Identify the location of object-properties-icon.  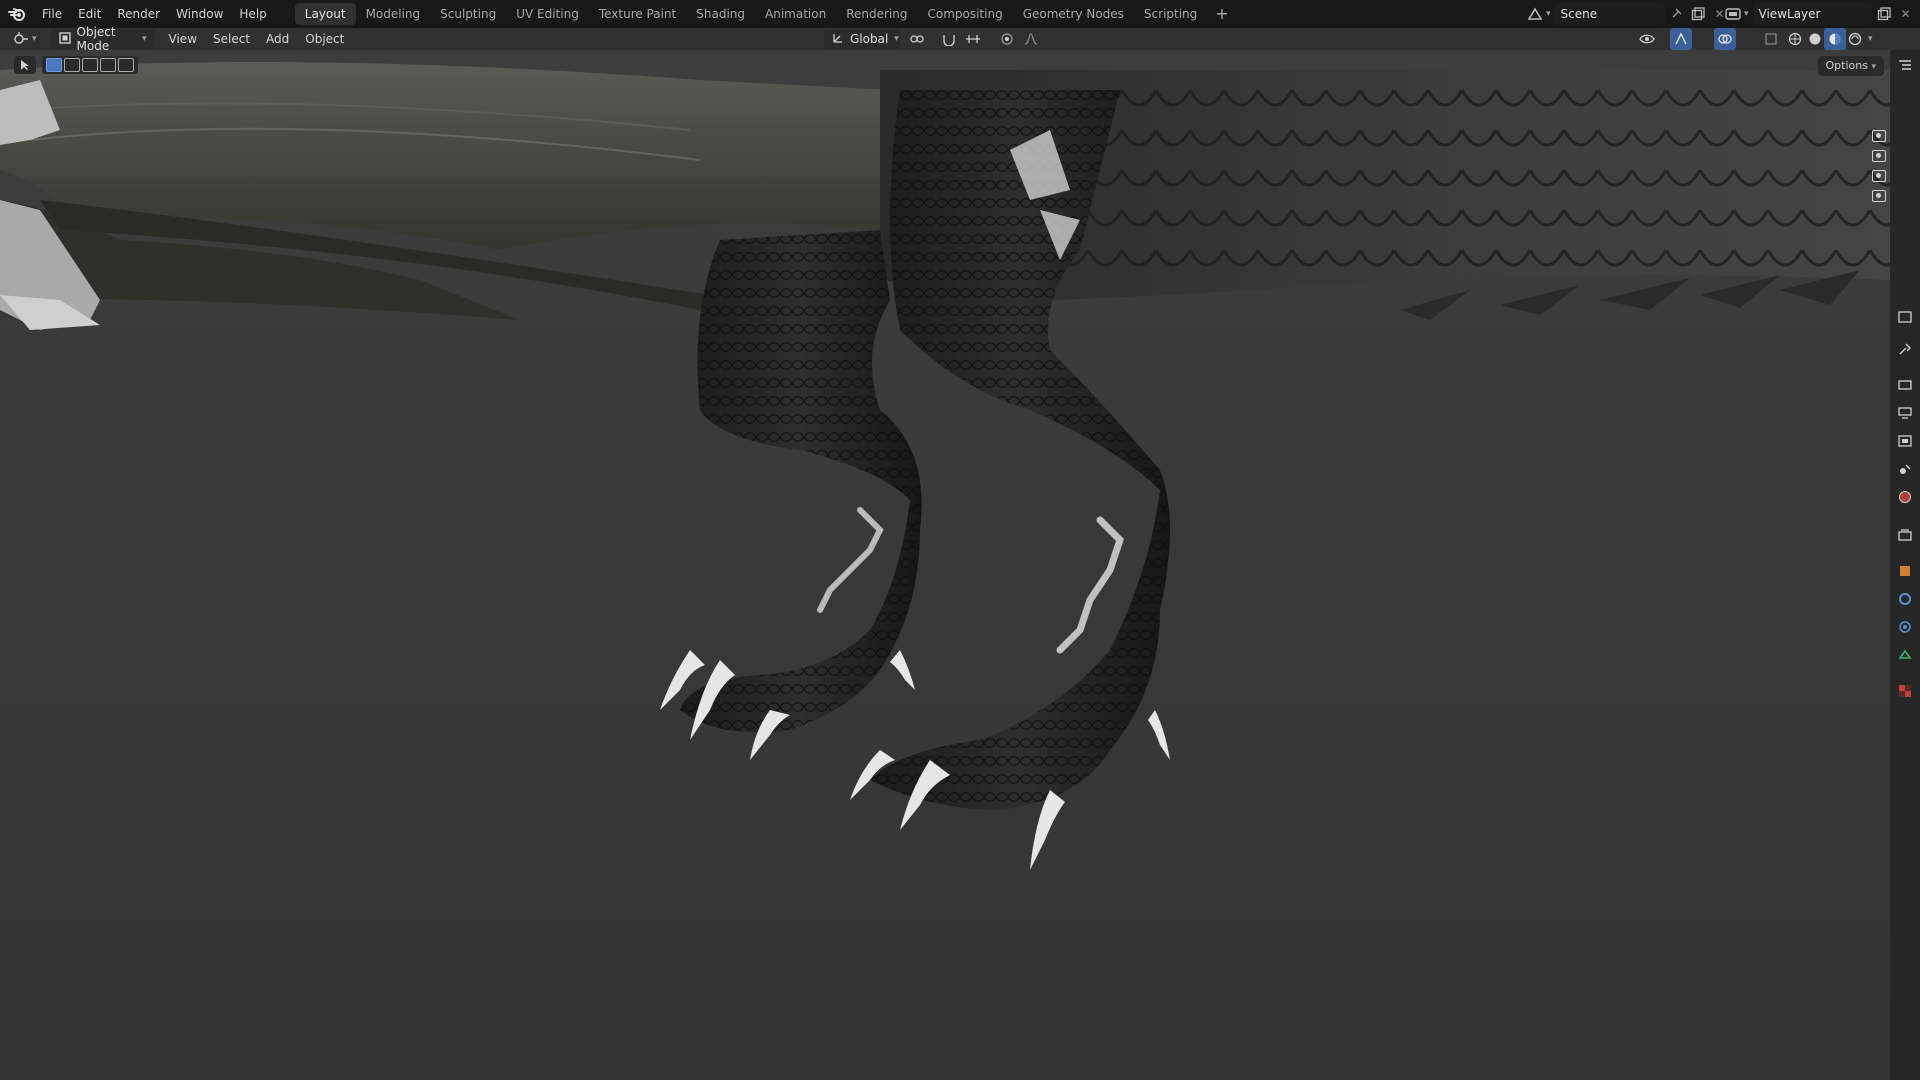
(1905, 571).